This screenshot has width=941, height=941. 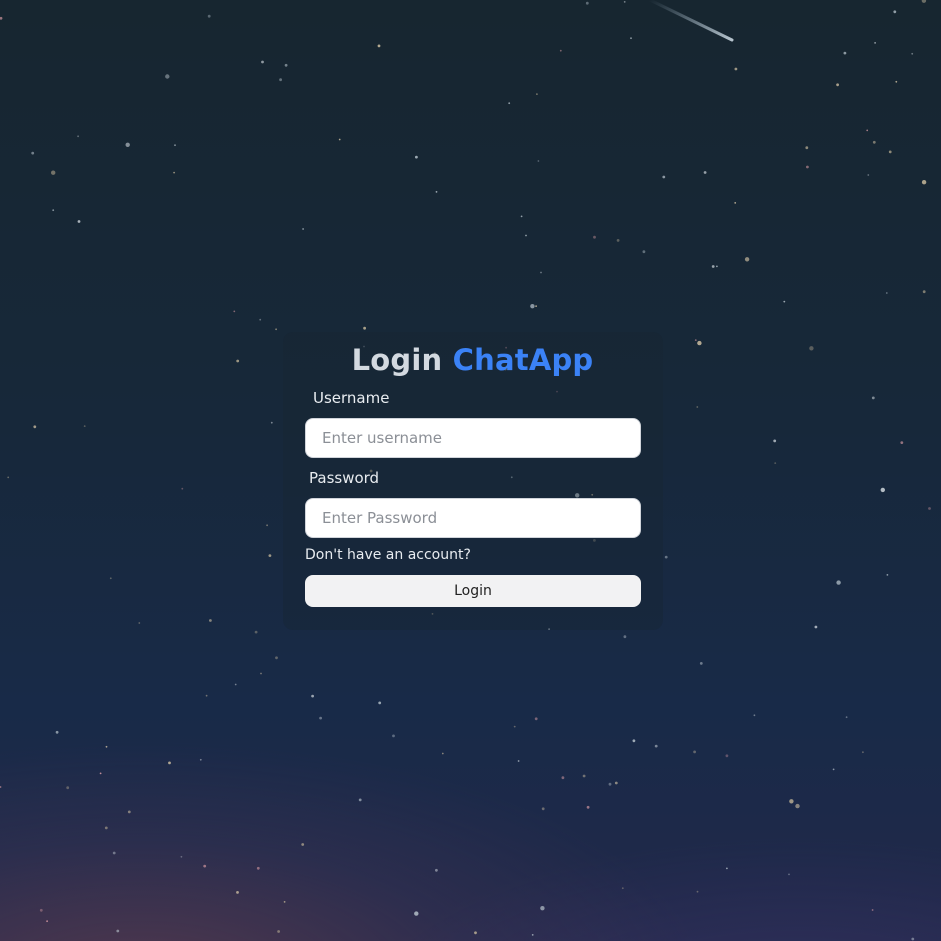 What do you see at coordinates (473, 591) in the screenshot?
I see `login-button: Login` at bounding box center [473, 591].